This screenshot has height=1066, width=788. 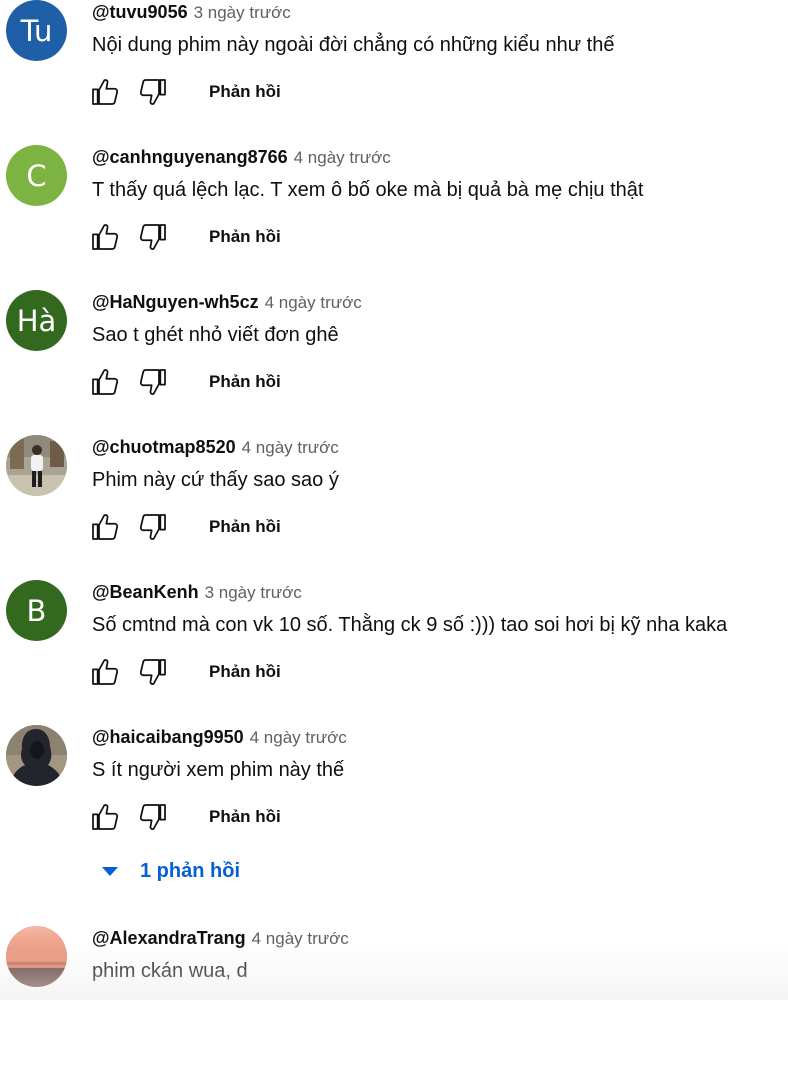 What do you see at coordinates (164, 447) in the screenshot?
I see `comment-author: @chuotmap8520` at bounding box center [164, 447].